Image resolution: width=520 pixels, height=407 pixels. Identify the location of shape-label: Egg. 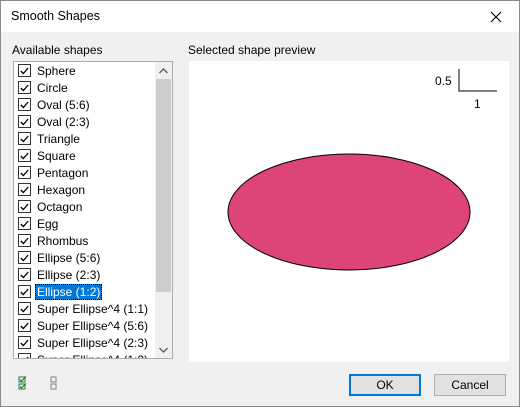
(48, 223).